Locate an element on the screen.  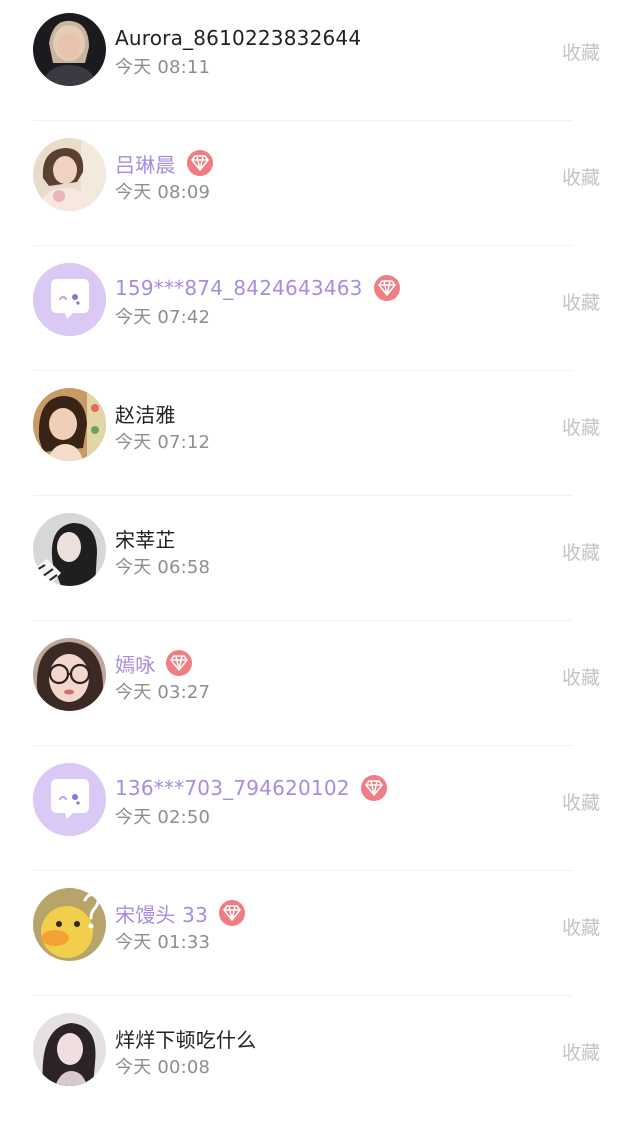
list-item: 宋莘芷 今天 06:58 收藏 is located at coordinates (320, 562).